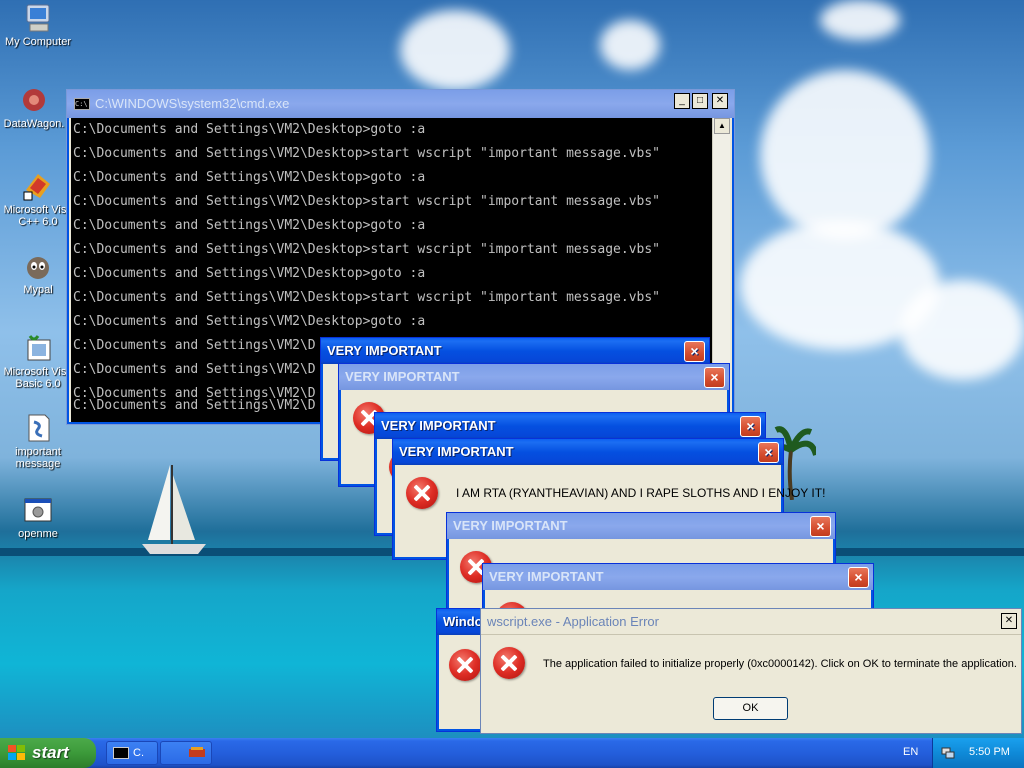 The width and height of the screenshot is (1024, 768). What do you see at coordinates (38, 458) in the screenshot?
I see `desktop-icon-label: important message` at bounding box center [38, 458].